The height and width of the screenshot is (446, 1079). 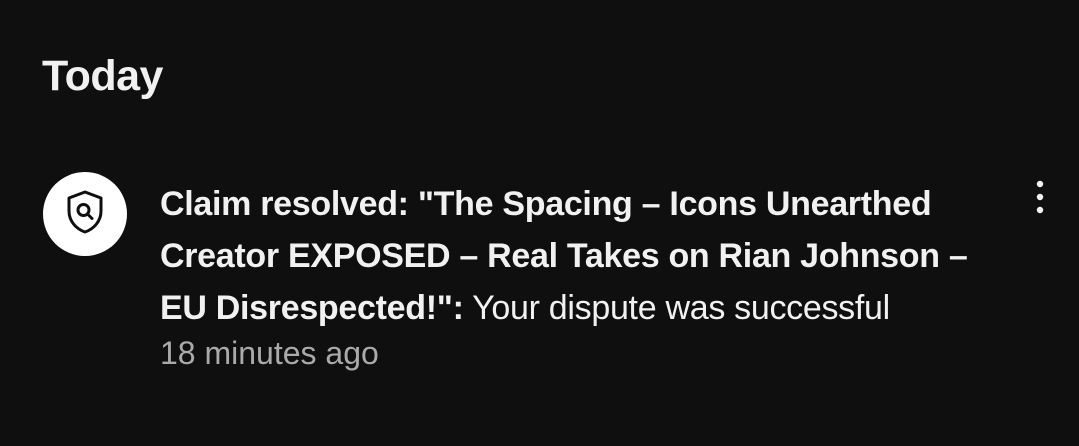 I want to click on section-title: Today, so click(x=102, y=76).